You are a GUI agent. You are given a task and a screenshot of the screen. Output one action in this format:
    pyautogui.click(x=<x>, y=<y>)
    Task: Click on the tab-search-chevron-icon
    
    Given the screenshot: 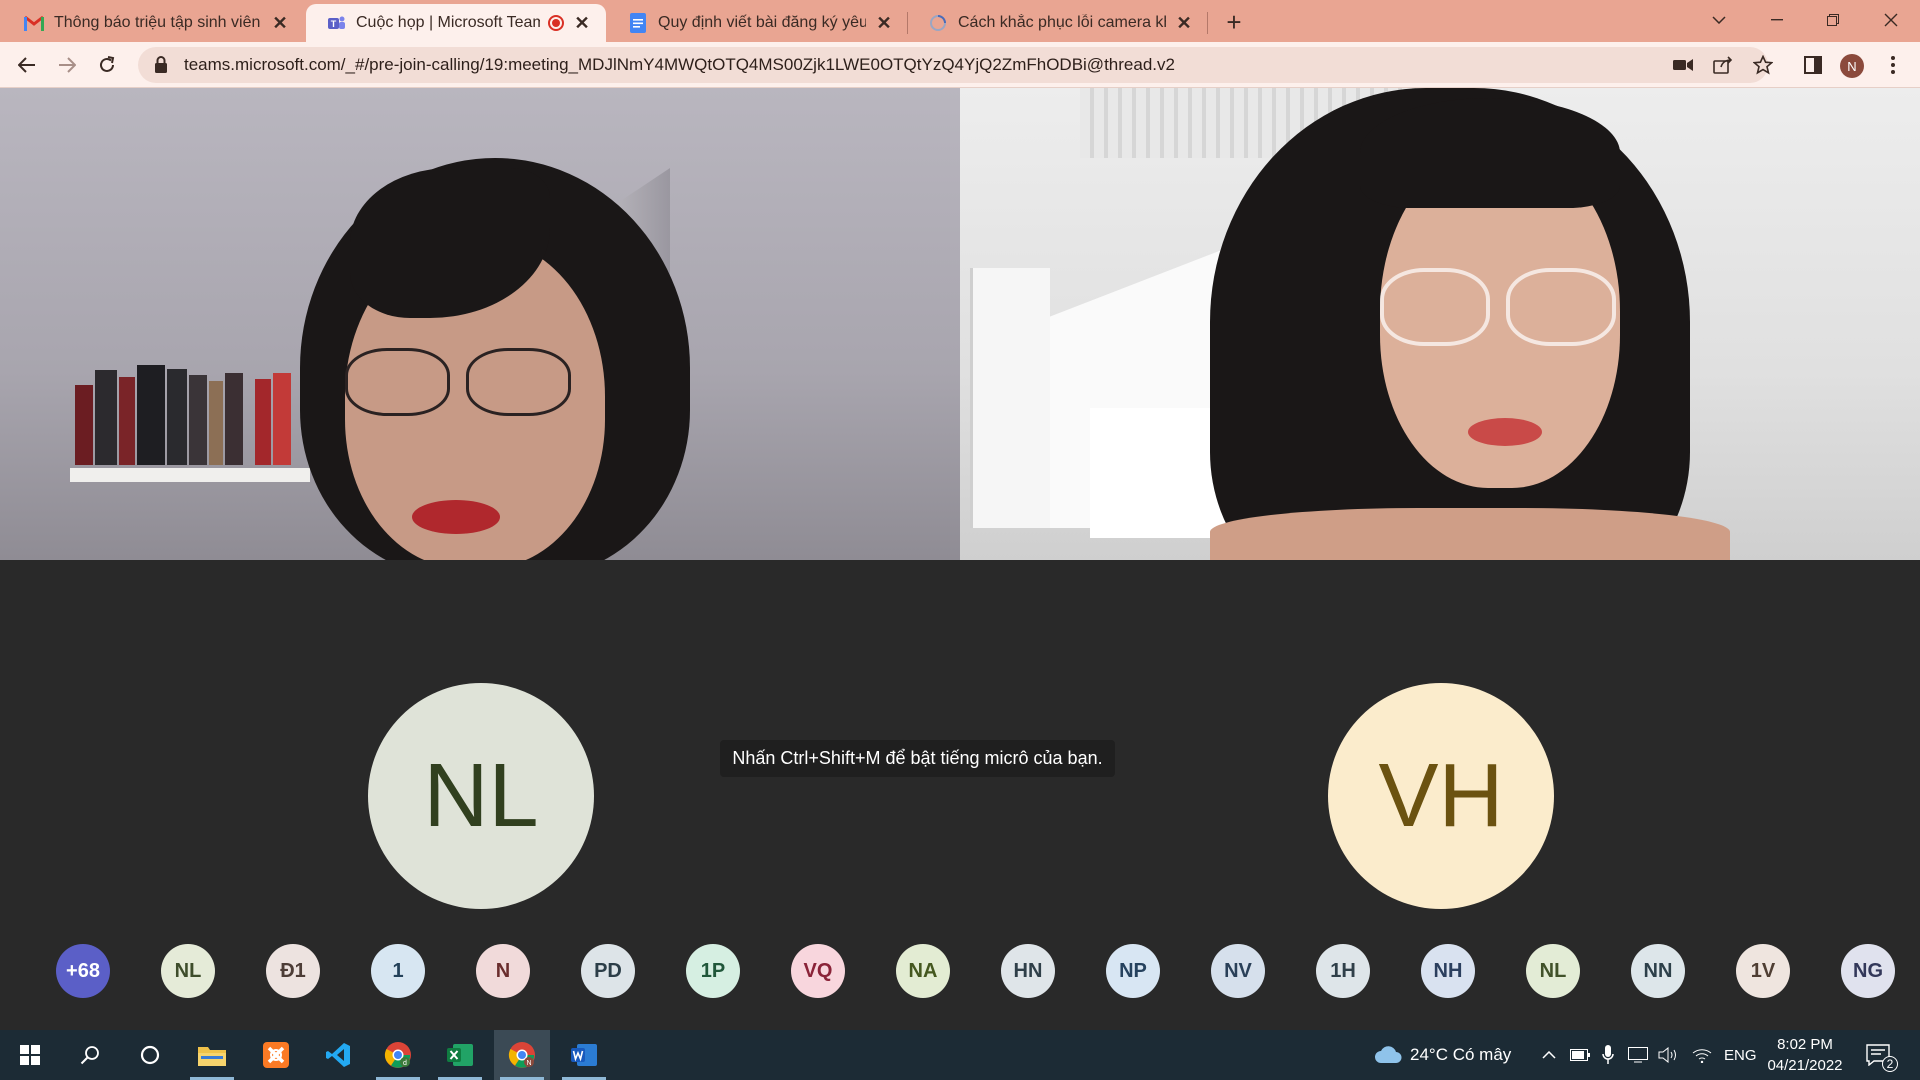 What is the action you would take?
    pyautogui.click(x=1719, y=20)
    